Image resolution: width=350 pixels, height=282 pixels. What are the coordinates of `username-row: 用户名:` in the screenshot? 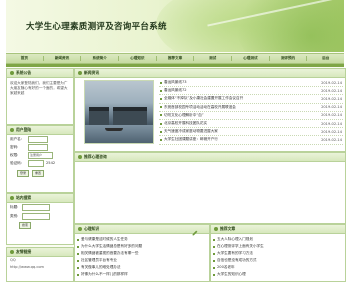 It's located at (40, 139).